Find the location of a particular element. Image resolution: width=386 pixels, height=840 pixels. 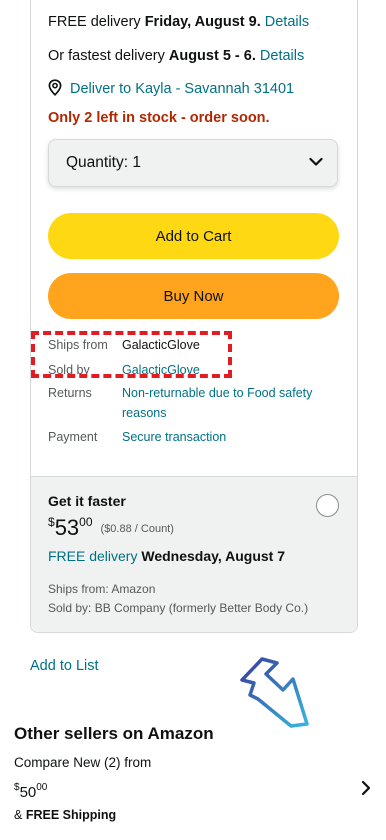

chevron-right-icon is located at coordinates (366, 790).